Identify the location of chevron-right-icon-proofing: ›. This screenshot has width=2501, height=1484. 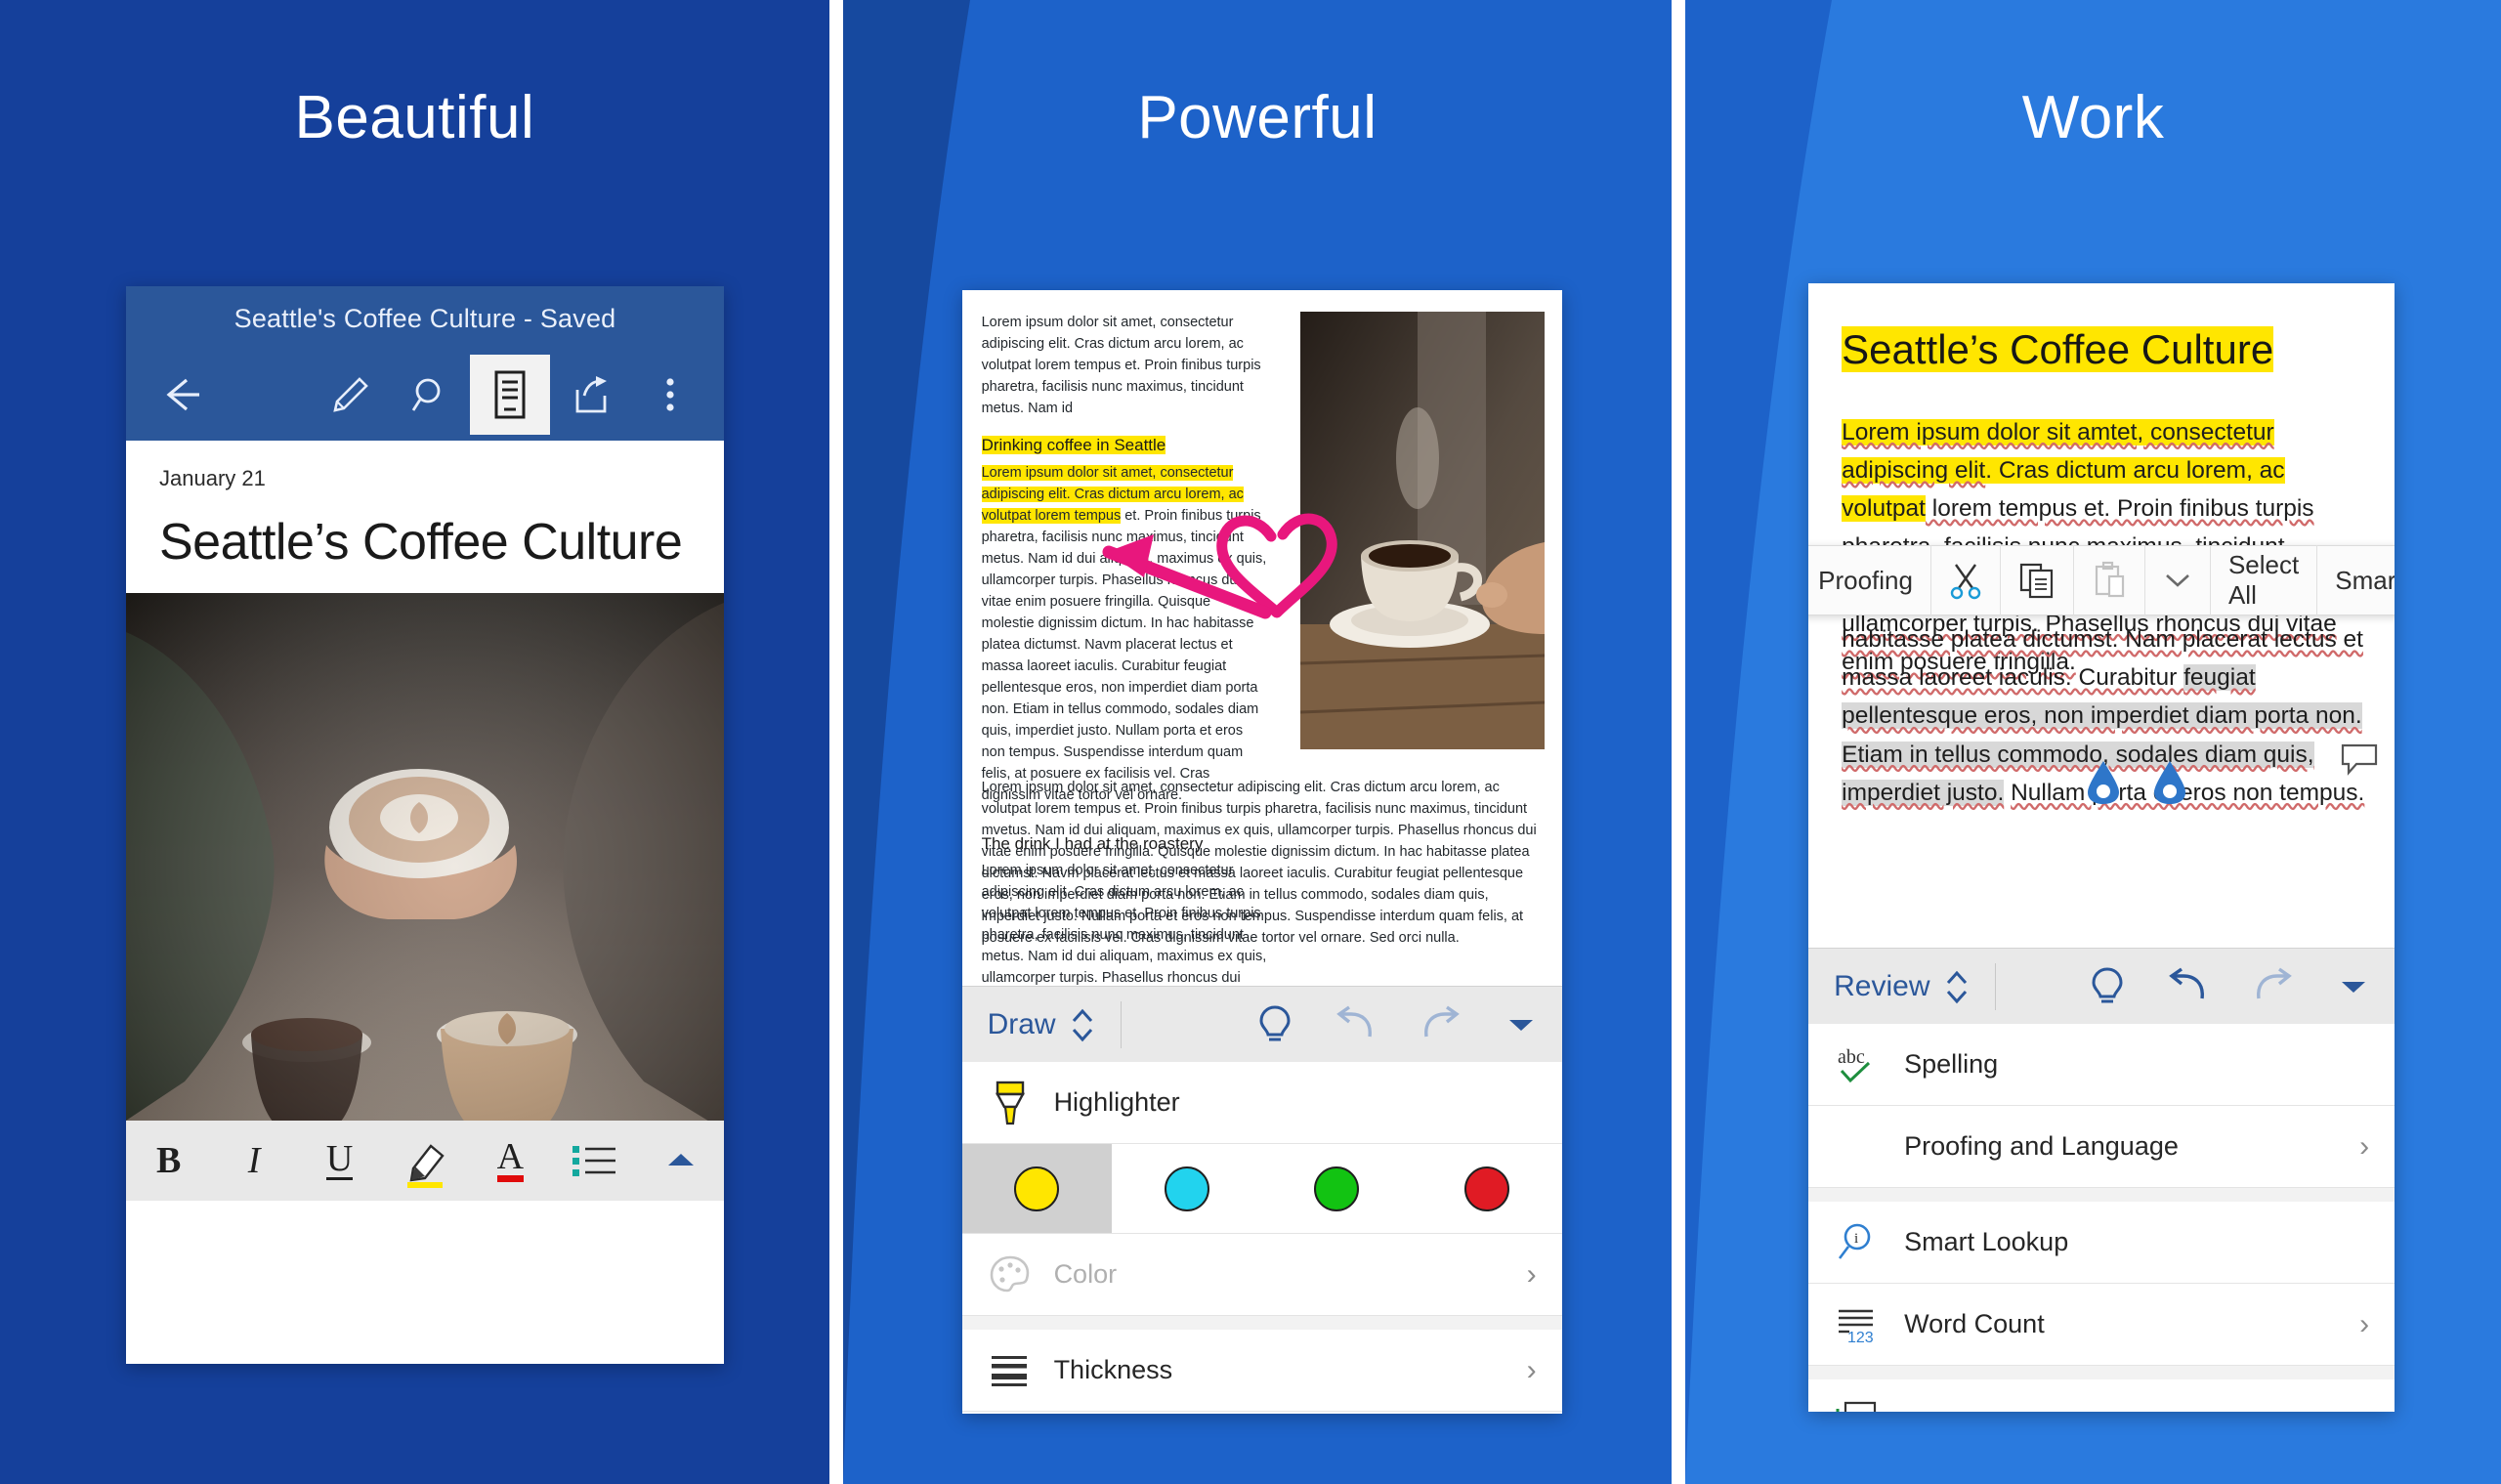
(2364, 1146).